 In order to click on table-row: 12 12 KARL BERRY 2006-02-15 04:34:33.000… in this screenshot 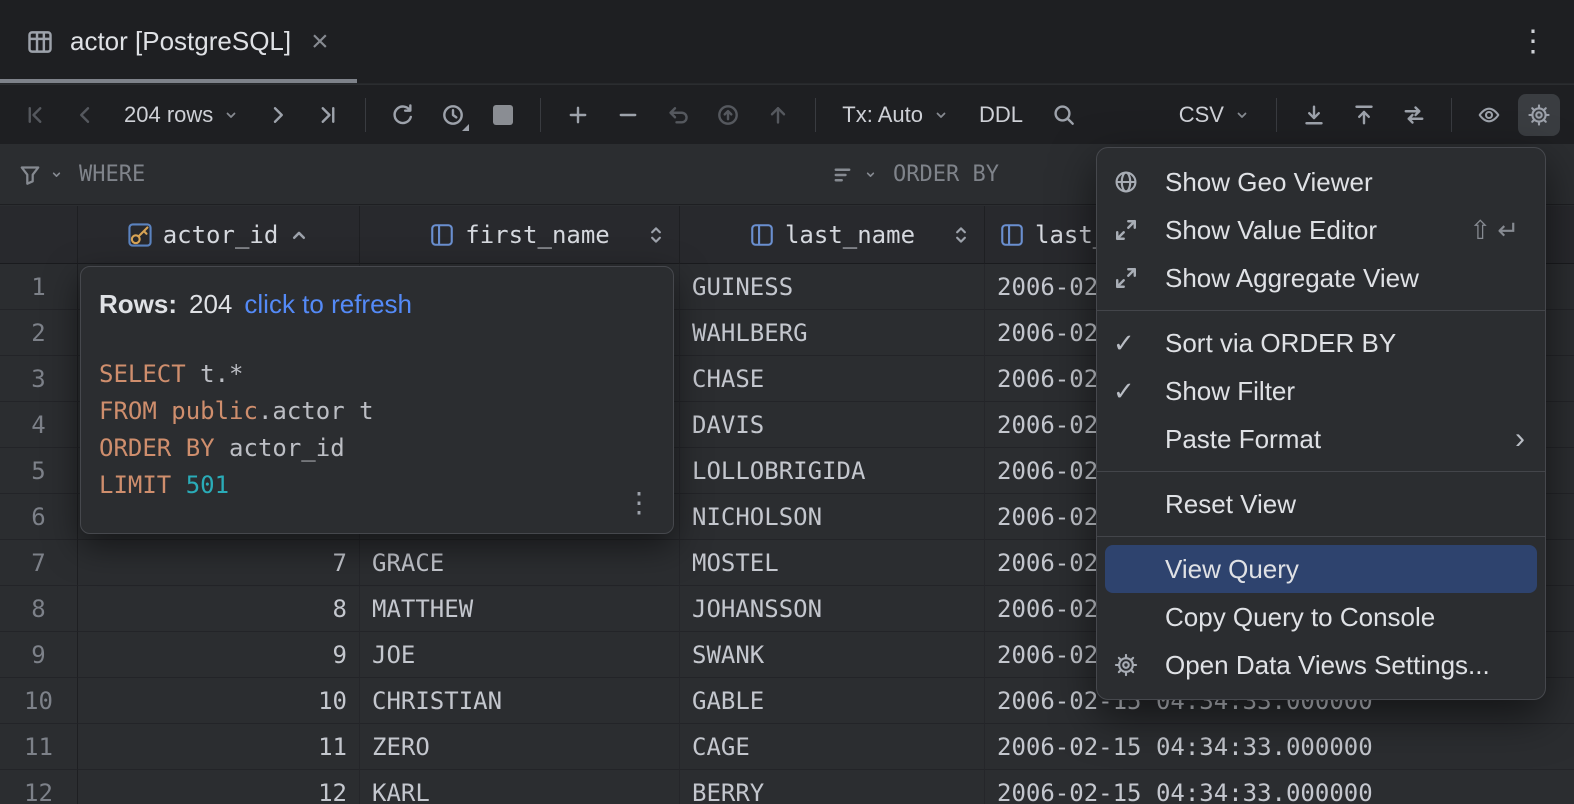, I will do `click(787, 787)`.